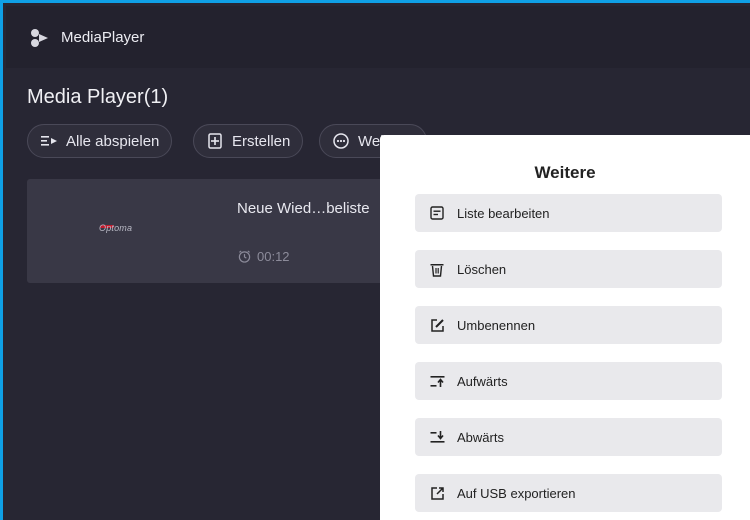 The image size is (750, 520). What do you see at coordinates (503, 213) in the screenshot?
I see `menu-item-label: Liste bearbeiten` at bounding box center [503, 213].